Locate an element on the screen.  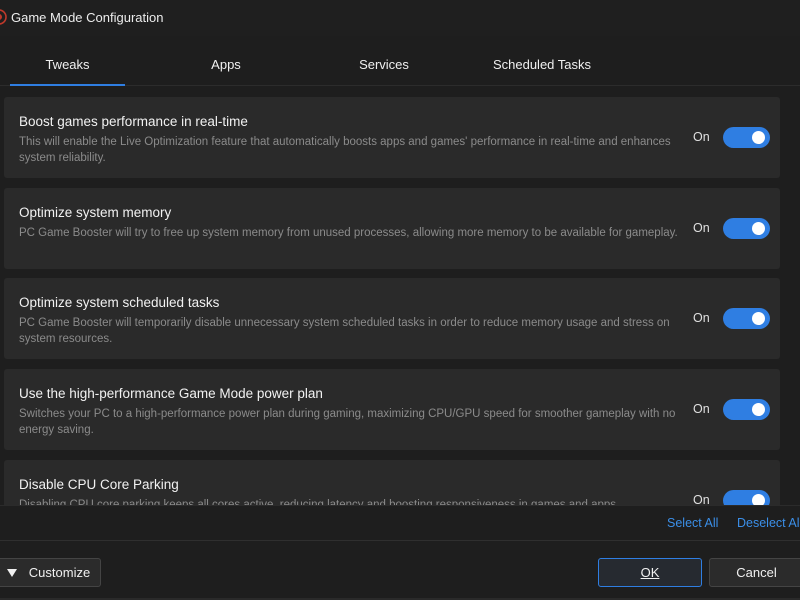
tab-bar: Tweaks Apps Services Scheduled Tasks is located at coordinates (400, 65).